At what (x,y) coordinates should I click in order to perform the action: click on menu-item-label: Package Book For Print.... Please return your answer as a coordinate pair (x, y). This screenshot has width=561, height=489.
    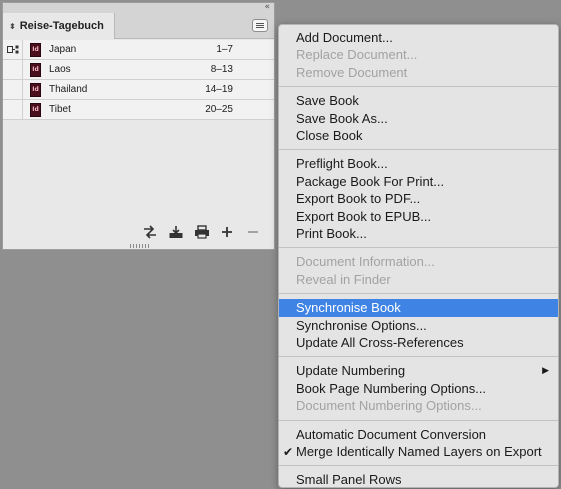
    Looking at the image, I should click on (370, 181).